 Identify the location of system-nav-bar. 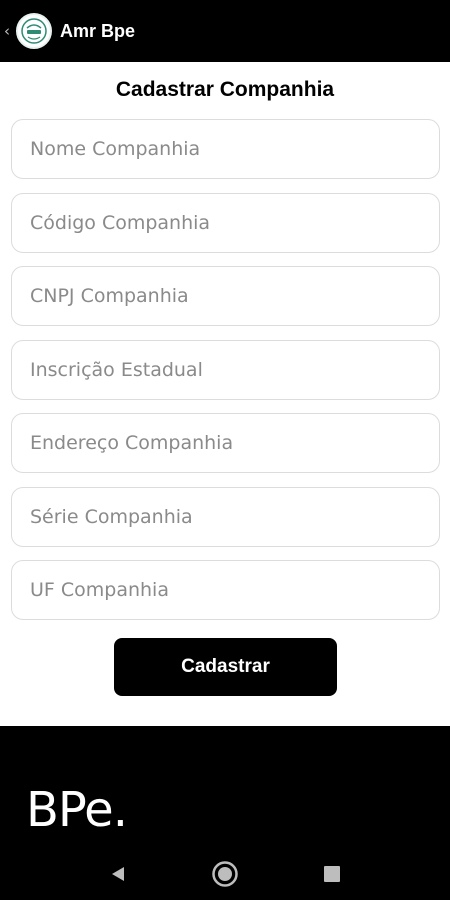
(225, 874).